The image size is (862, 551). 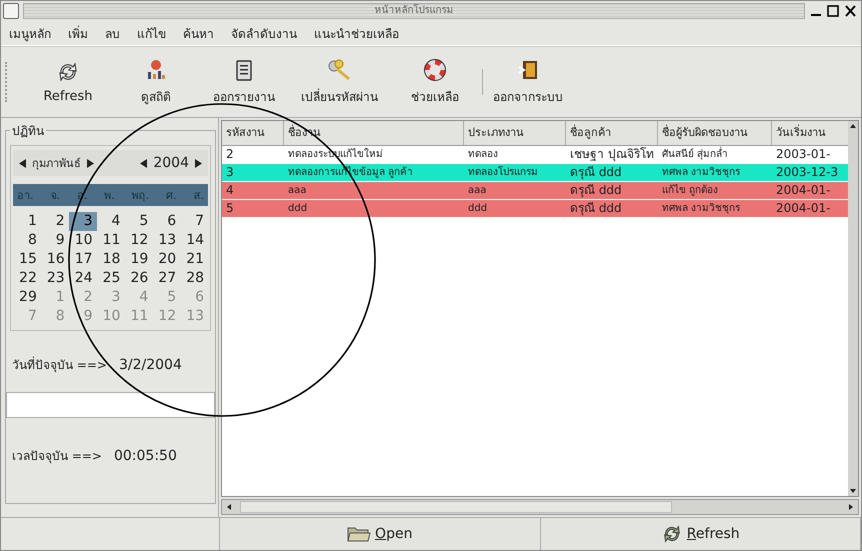 What do you see at coordinates (54, 221) in the screenshot?
I see `calendar-day: 2` at bounding box center [54, 221].